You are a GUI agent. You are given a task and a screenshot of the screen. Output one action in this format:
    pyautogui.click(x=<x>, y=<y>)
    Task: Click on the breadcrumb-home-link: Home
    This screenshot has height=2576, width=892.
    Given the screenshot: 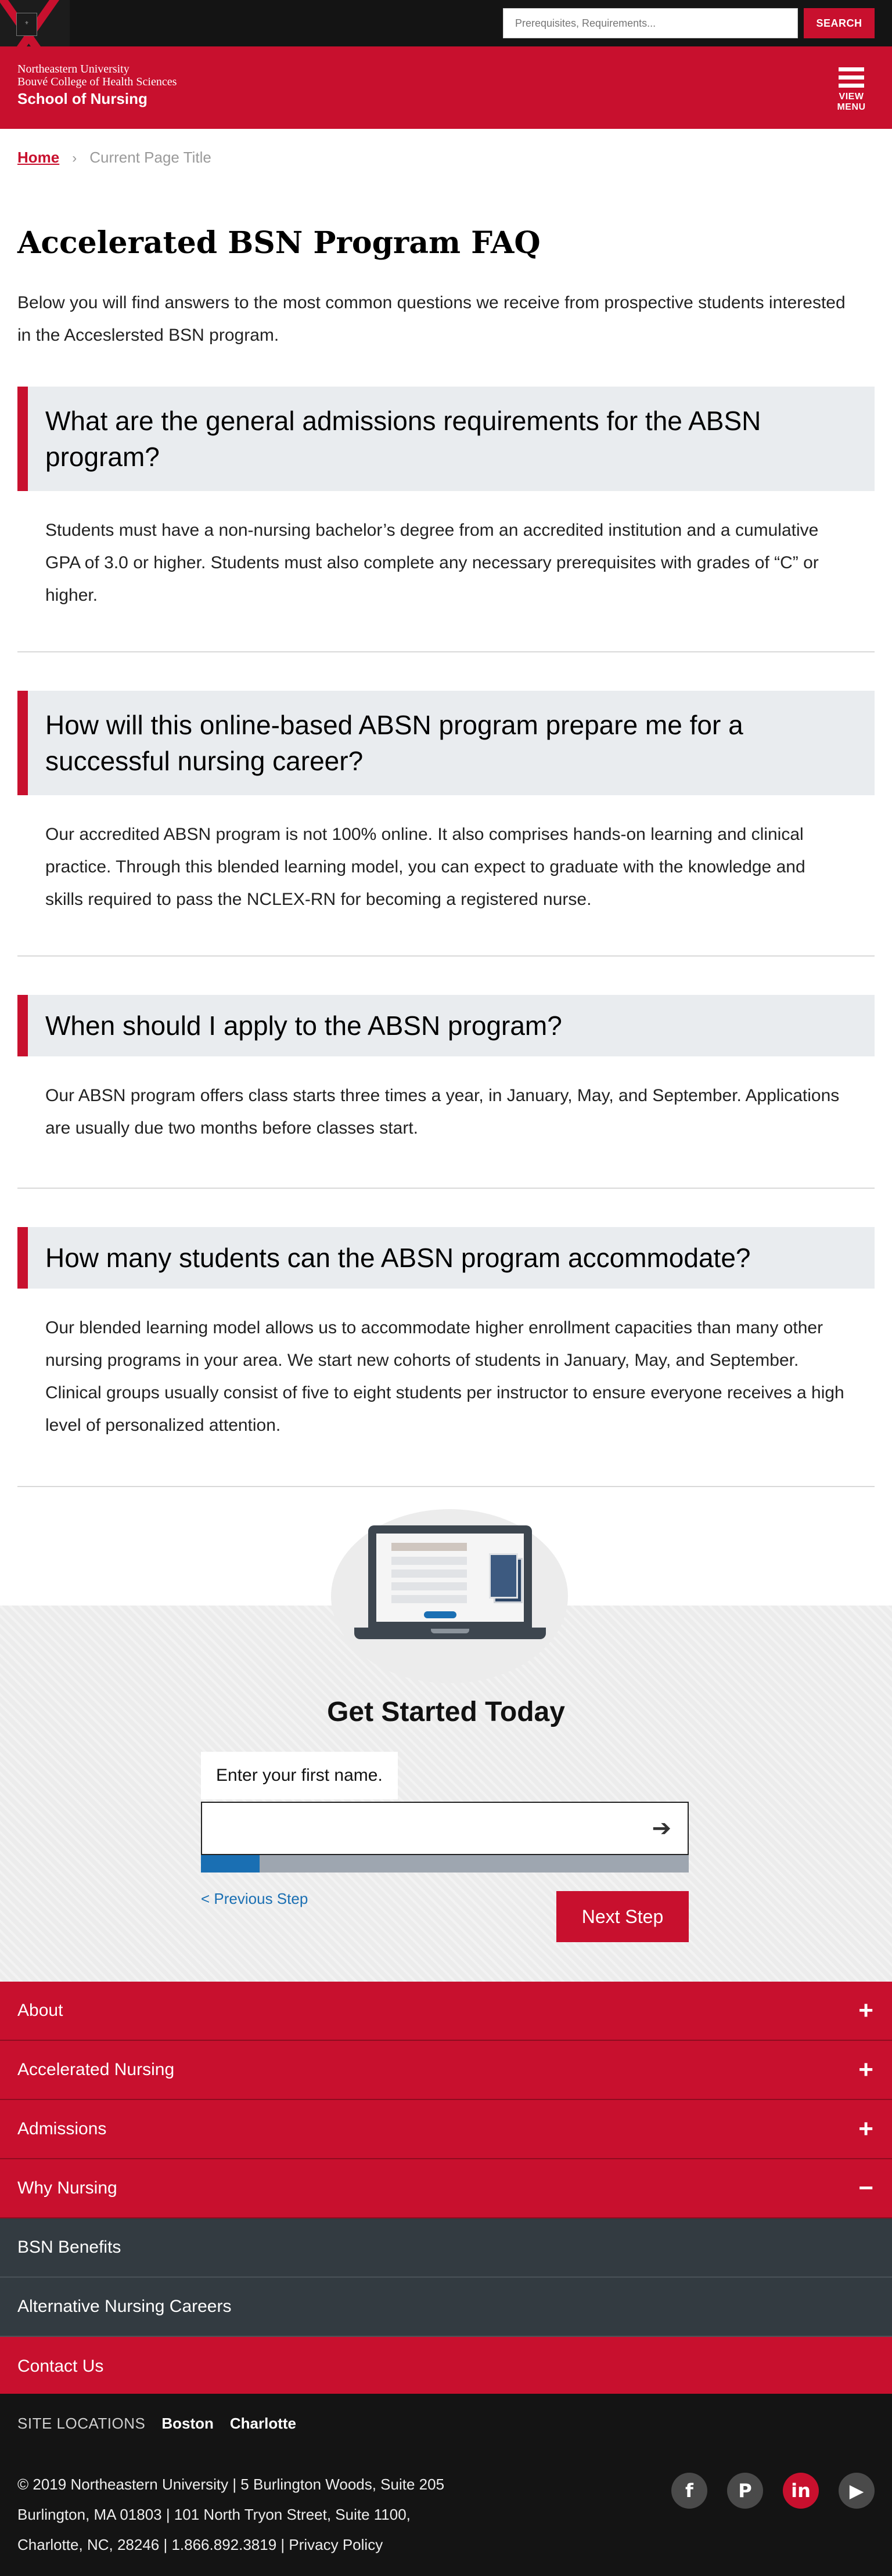 What is the action you would take?
    pyautogui.click(x=38, y=158)
    